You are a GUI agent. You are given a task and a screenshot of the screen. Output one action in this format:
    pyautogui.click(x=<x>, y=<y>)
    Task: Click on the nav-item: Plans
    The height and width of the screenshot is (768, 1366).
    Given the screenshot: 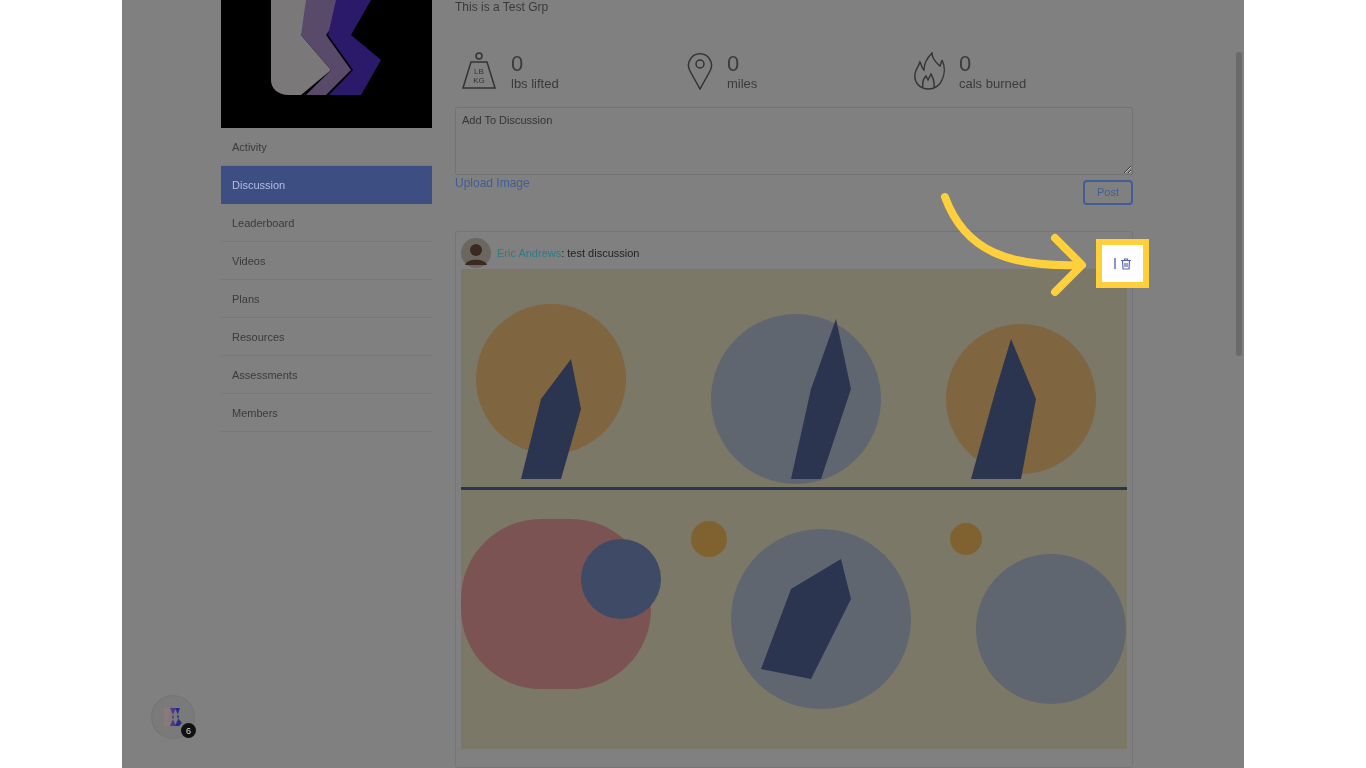 What is the action you would take?
    pyautogui.click(x=326, y=299)
    